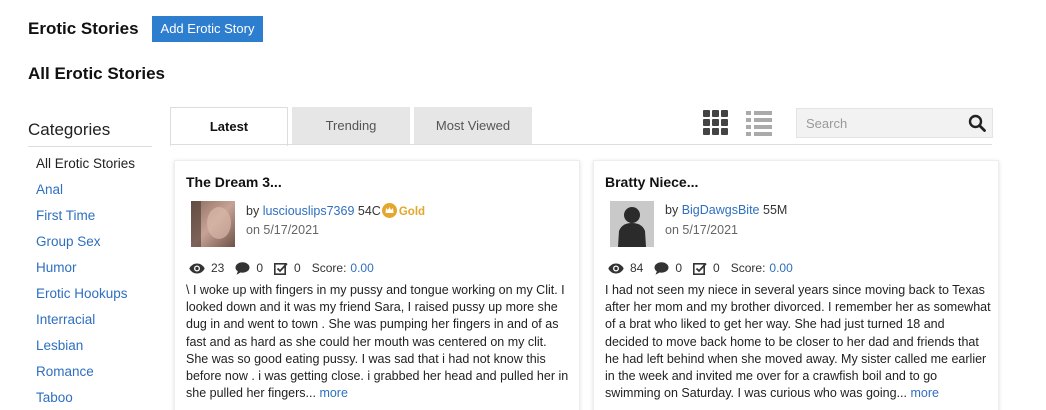 This screenshot has height=410, width=1046. Describe the element at coordinates (96, 73) in the screenshot. I see `section-title: All Erotic Stories` at that location.